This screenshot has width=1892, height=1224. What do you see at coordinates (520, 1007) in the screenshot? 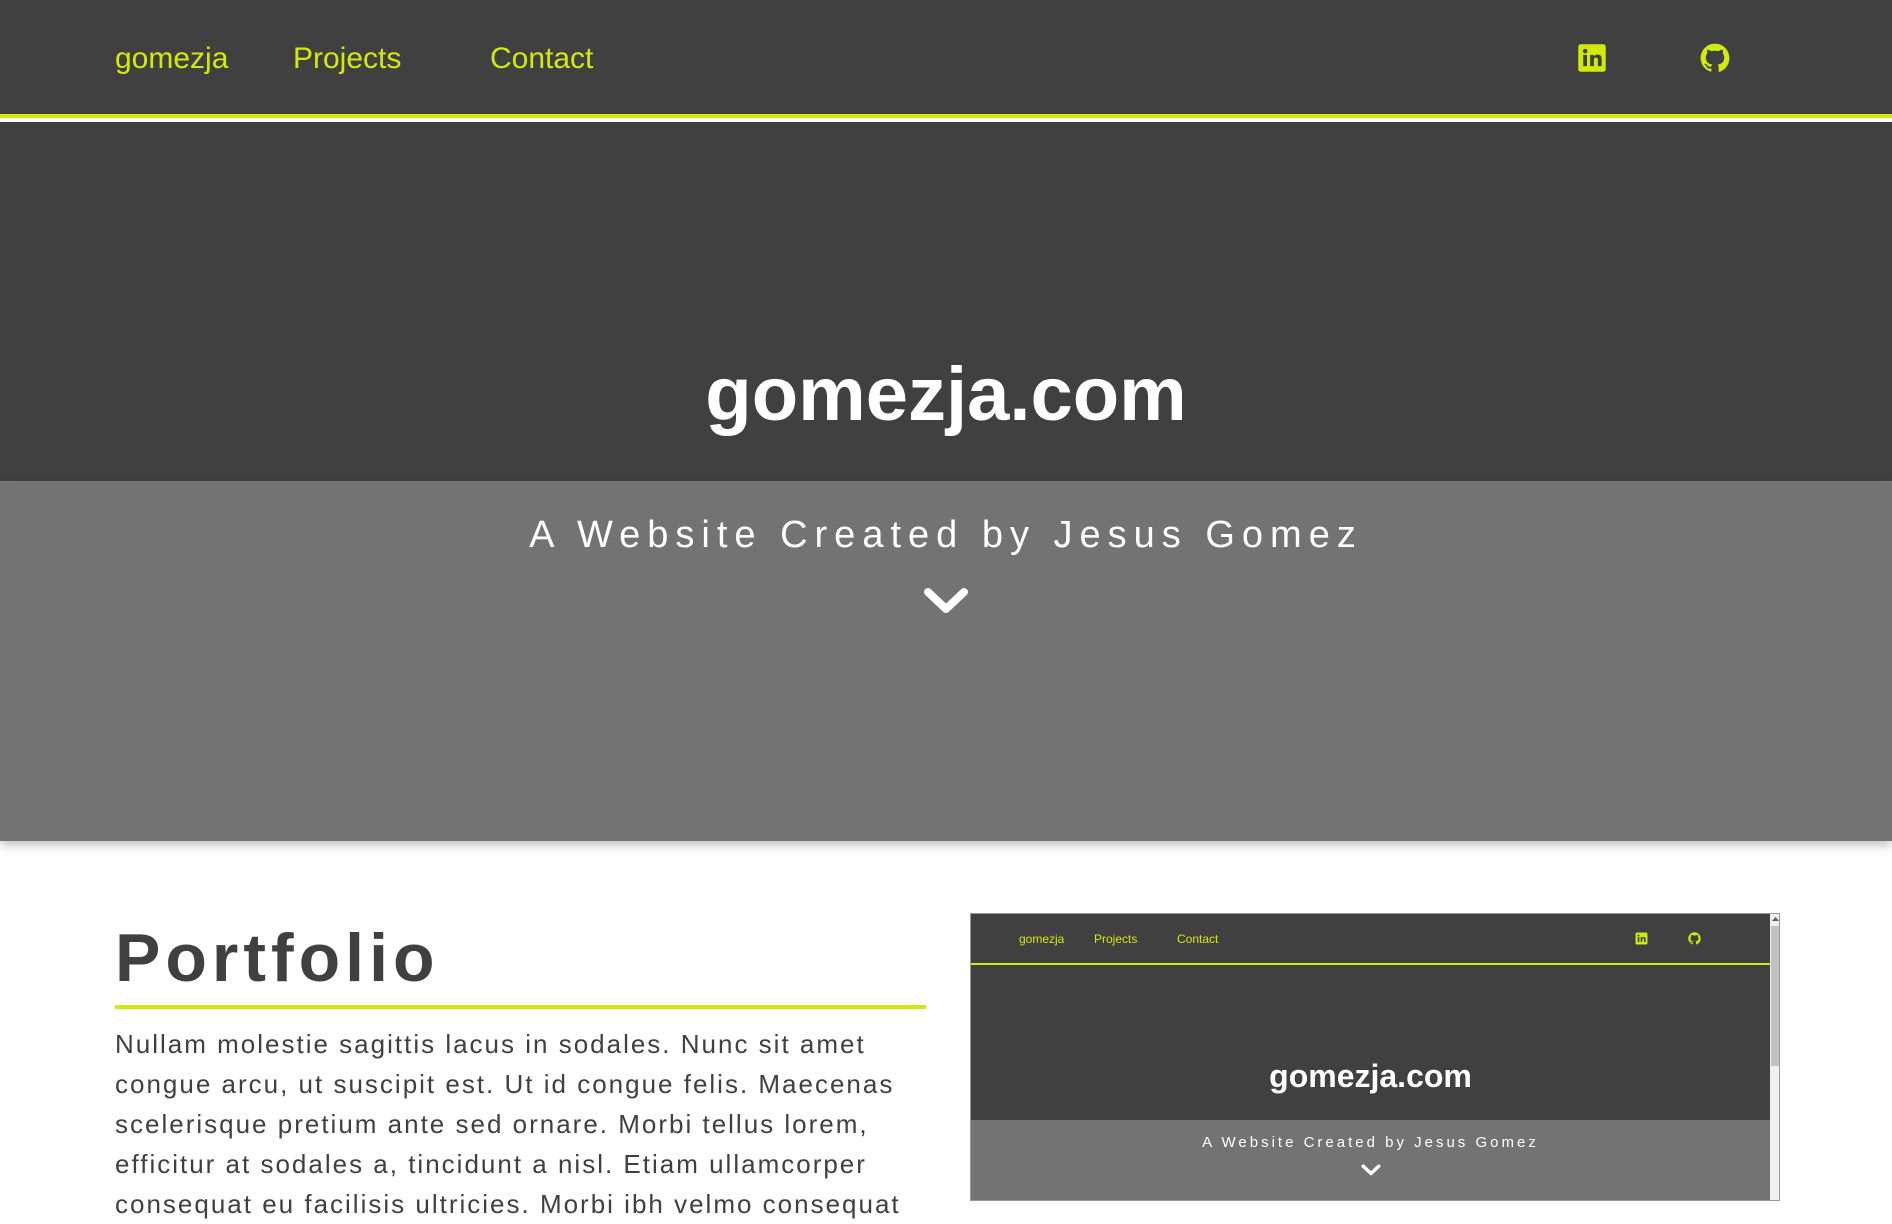
I see `portfolio-divider` at bounding box center [520, 1007].